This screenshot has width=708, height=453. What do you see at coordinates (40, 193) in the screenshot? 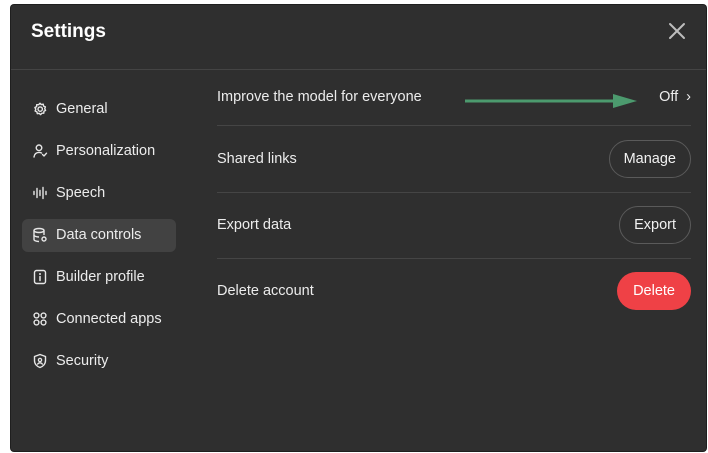
I see `waveform-icon` at bounding box center [40, 193].